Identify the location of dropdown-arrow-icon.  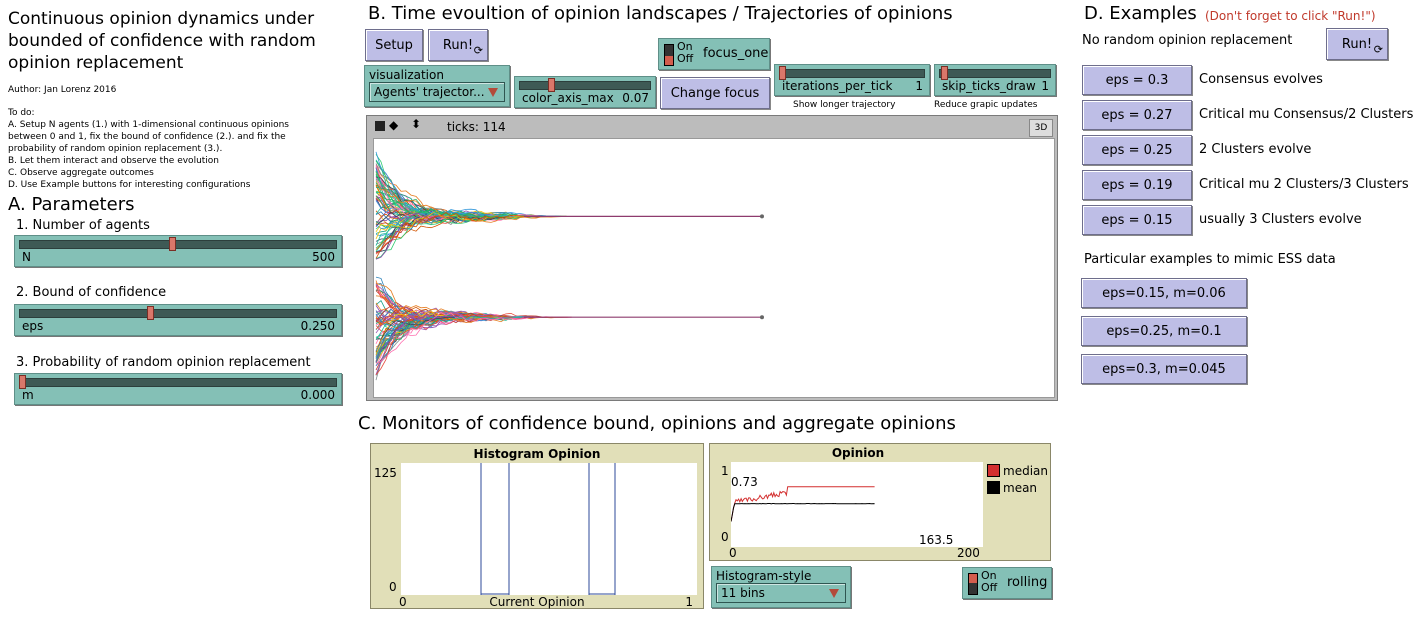
(834, 593).